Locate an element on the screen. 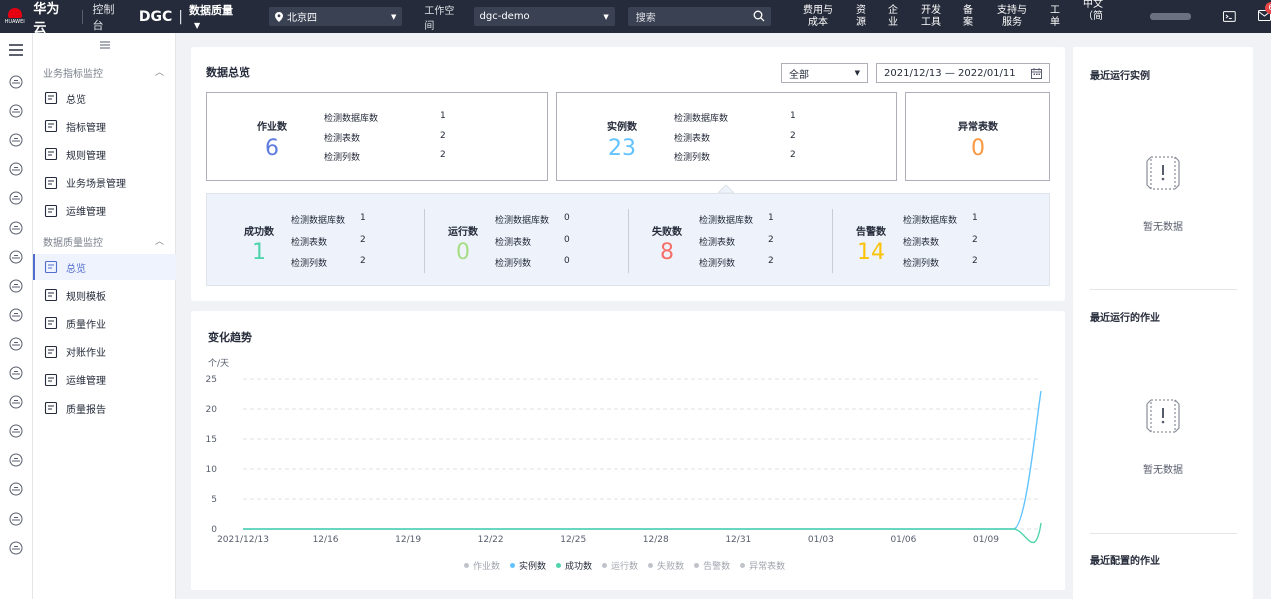 The height and width of the screenshot is (599, 1271). globe-icon is located at coordinates (16, 402).